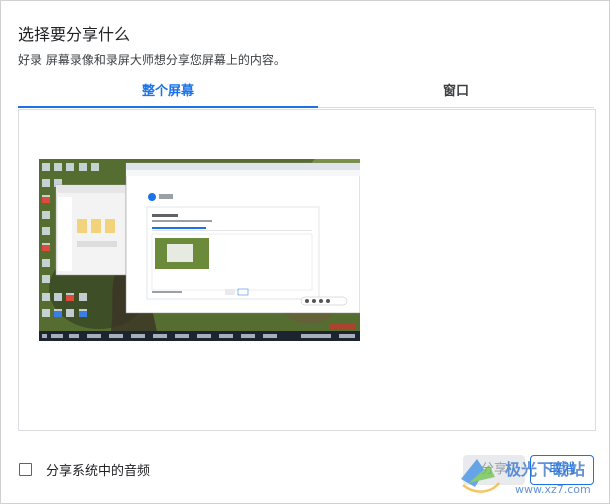 The image size is (610, 504). I want to click on cancel-button: 取消, so click(562, 470).